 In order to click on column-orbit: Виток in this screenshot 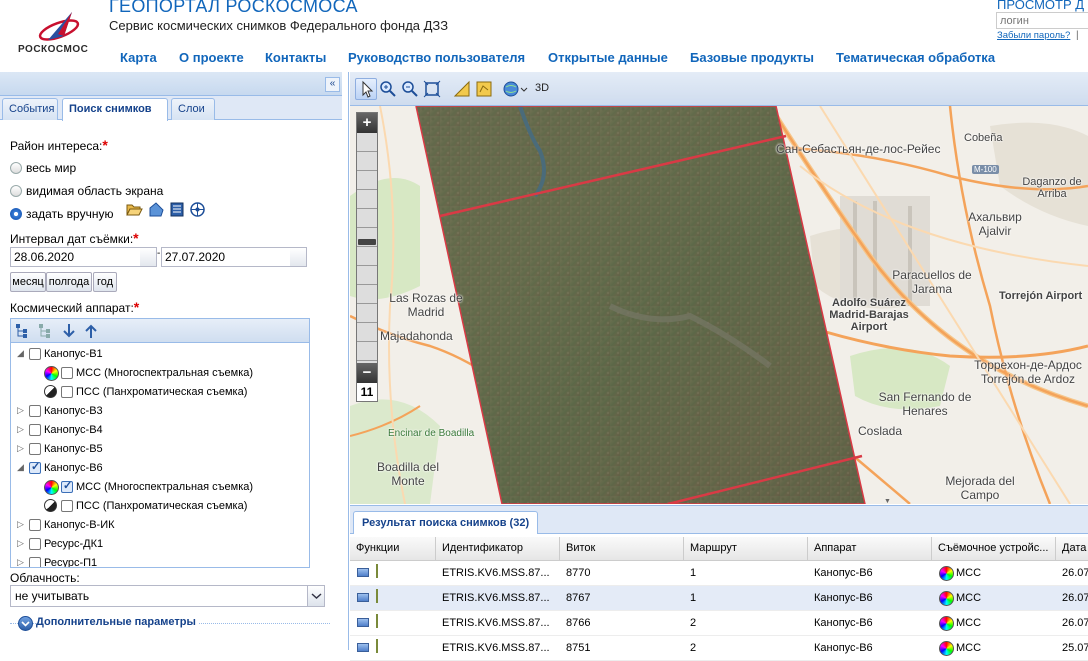, I will do `click(622, 549)`.